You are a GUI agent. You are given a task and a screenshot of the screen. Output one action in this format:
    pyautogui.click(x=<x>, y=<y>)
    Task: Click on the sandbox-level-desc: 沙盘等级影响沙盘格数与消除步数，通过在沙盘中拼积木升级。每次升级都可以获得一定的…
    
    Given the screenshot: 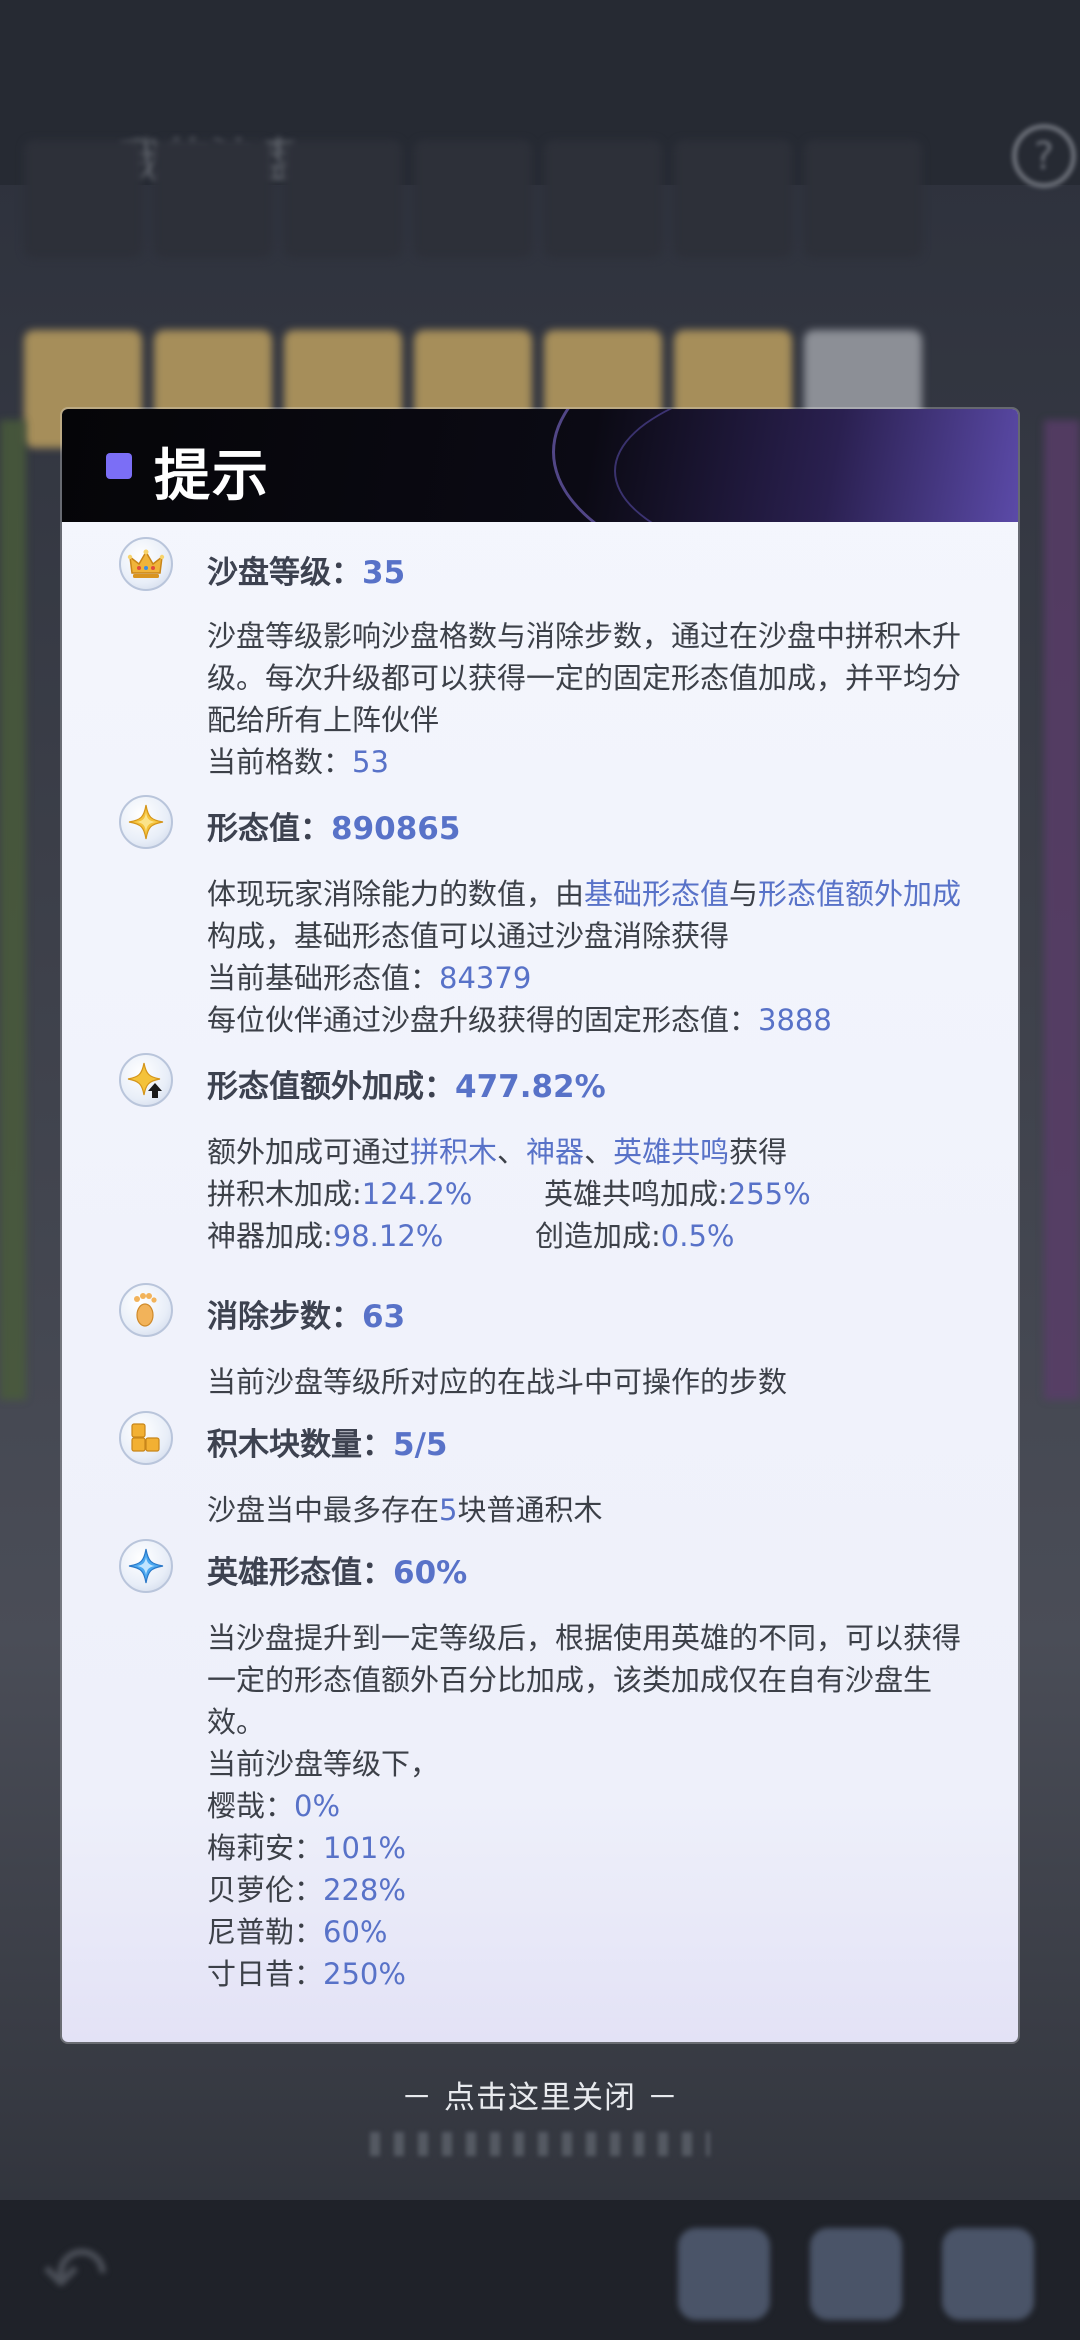 What is the action you would take?
    pyautogui.click(x=584, y=678)
    